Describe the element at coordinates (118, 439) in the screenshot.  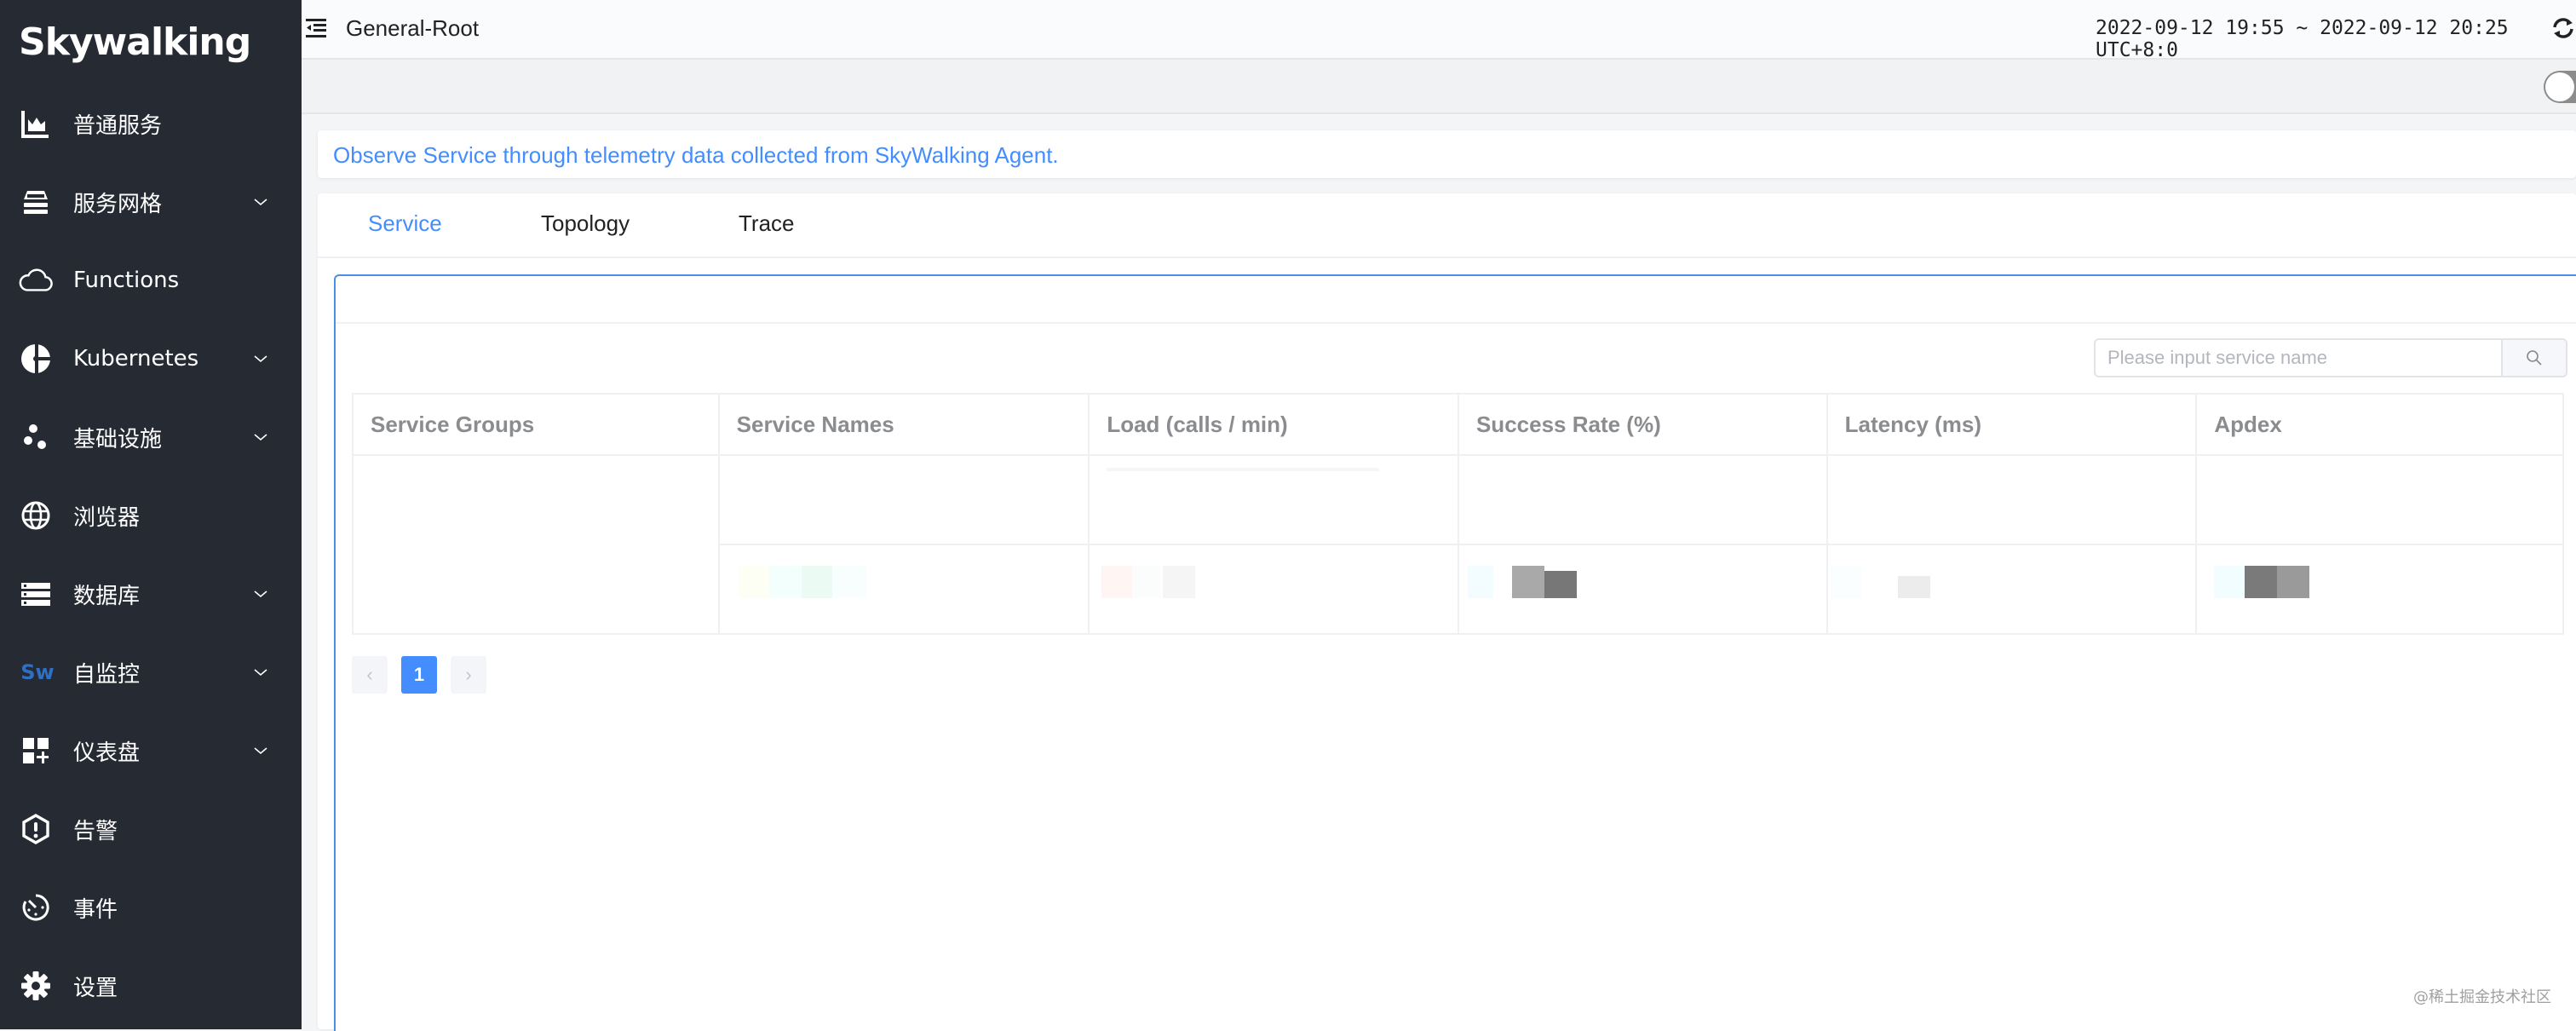
I see `sidebar-item-label: 基础设施` at that location.